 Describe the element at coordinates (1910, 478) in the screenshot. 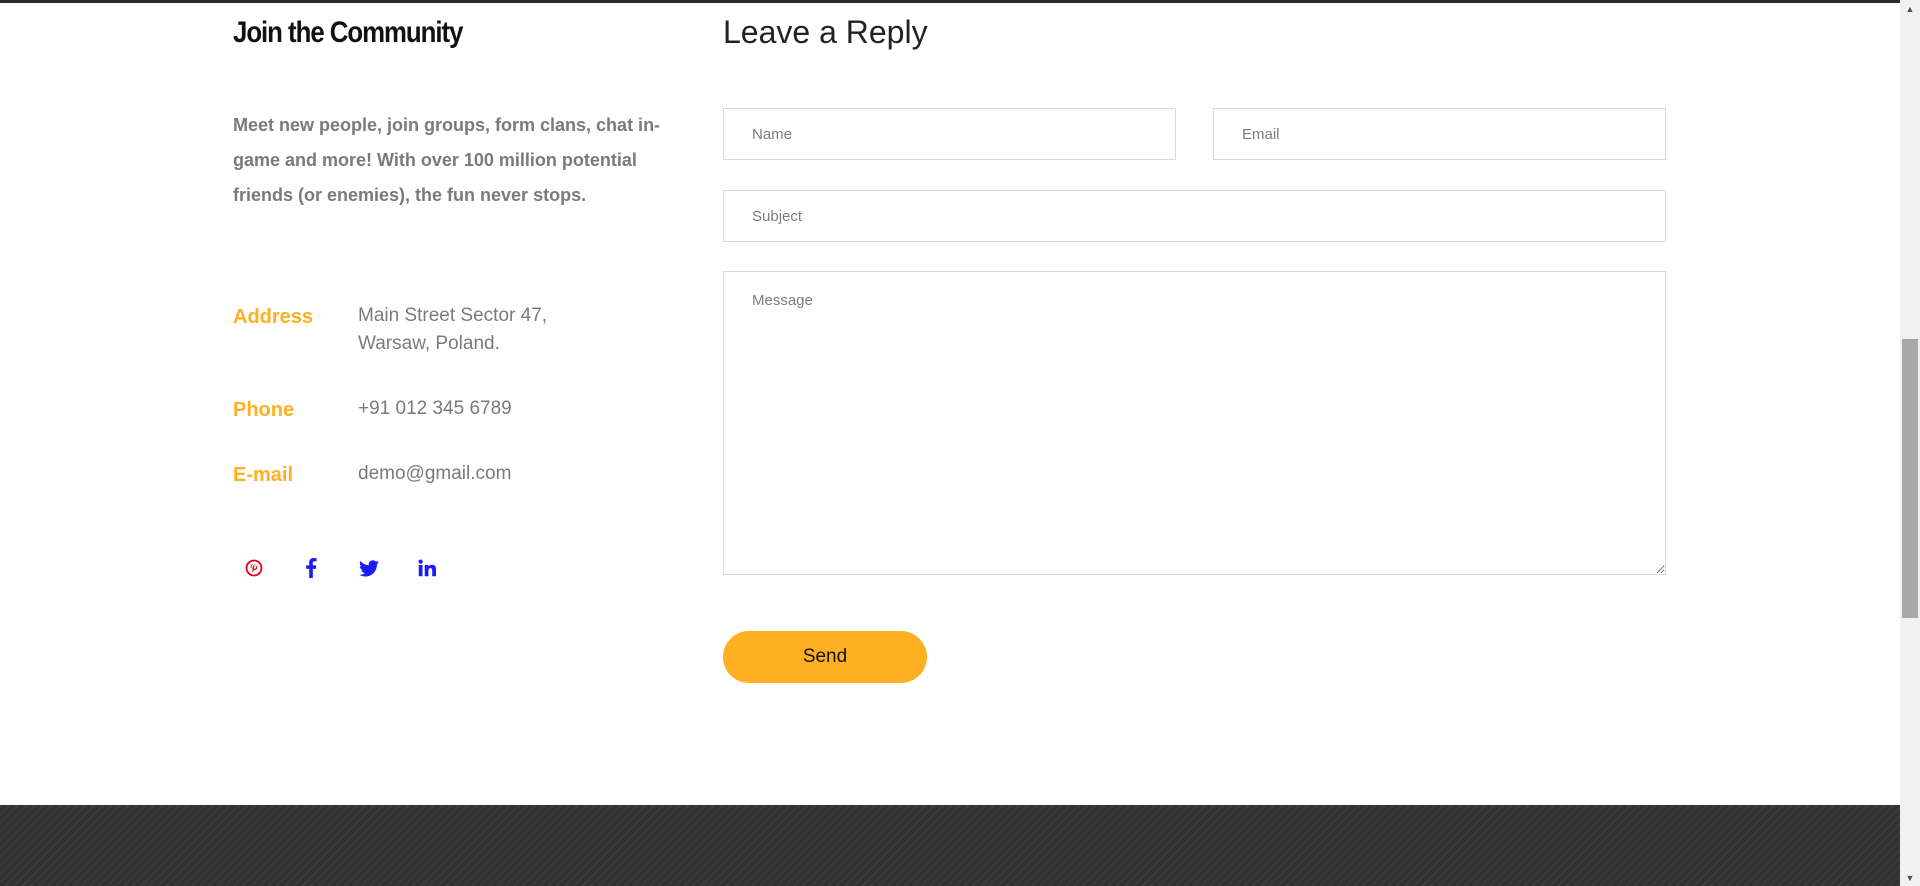

I see `scrollbar-thumb` at that location.